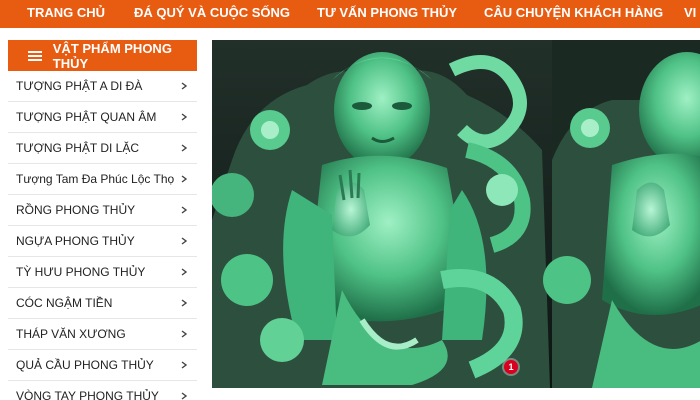 This screenshot has width=700, height=400. Describe the element at coordinates (81, 272) in the screenshot. I see `sidebar-menu-item-label: TỲ HƯU PHONG THỦY` at that location.